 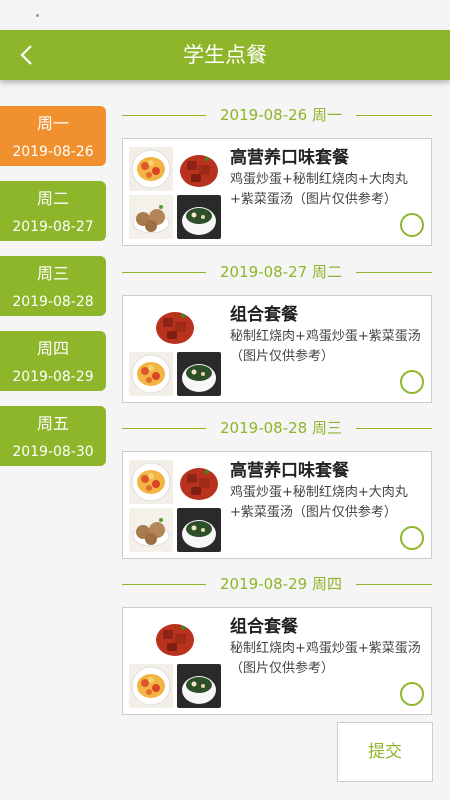 I want to click on day-tab-date: 2019-08-30, so click(x=53, y=452).